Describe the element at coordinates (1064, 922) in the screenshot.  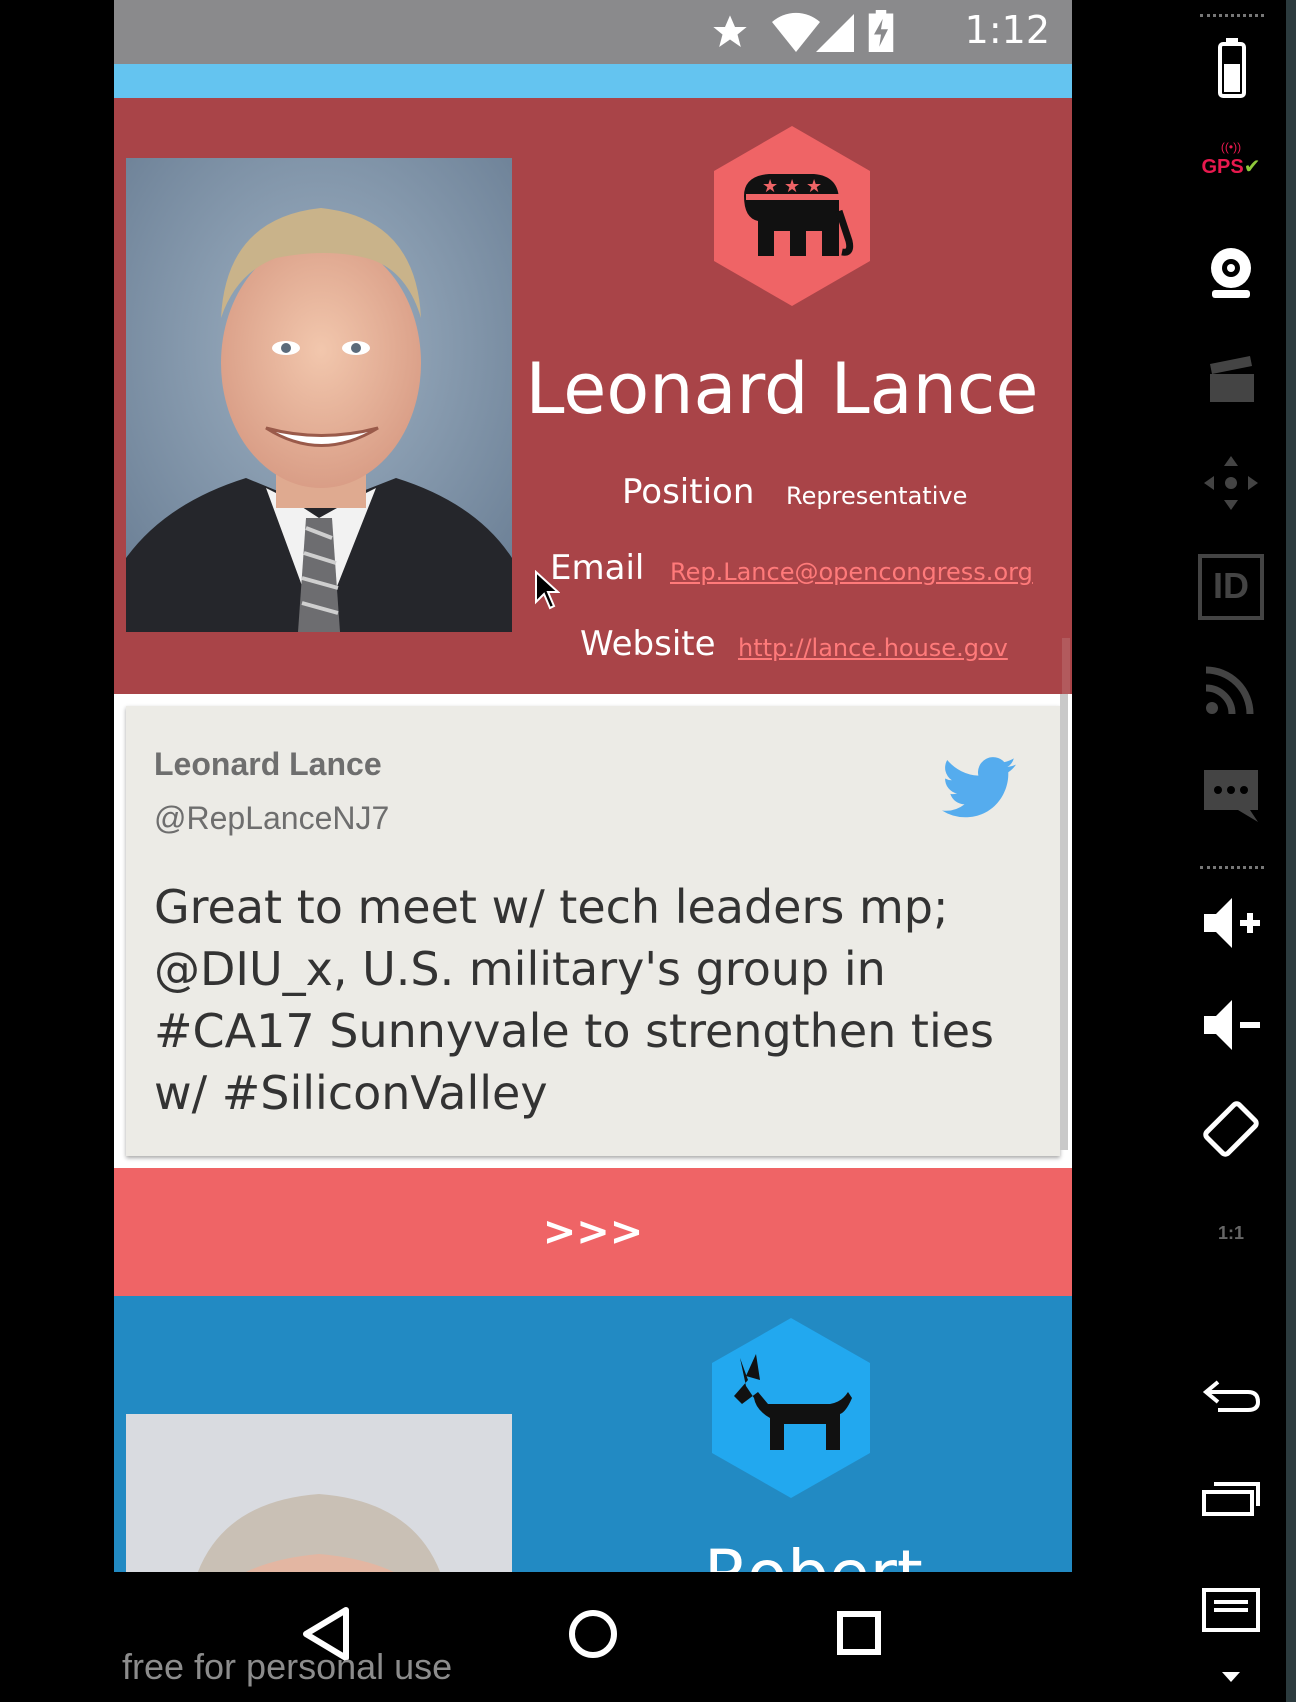
I see `tweet-scrollbar` at that location.